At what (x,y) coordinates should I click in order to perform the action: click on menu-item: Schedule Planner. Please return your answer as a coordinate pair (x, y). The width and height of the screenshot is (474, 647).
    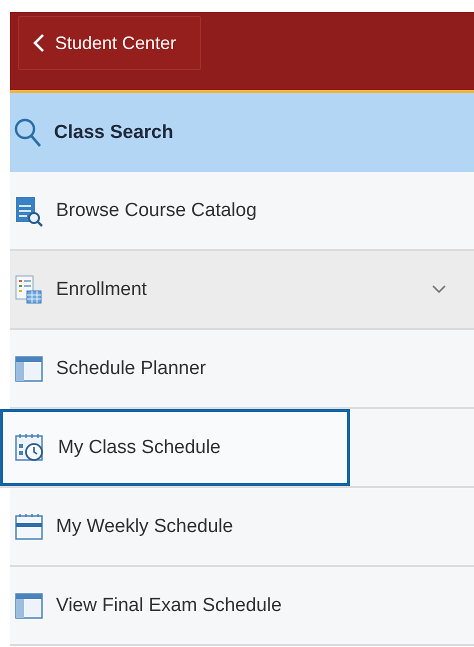
    Looking at the image, I should click on (242, 369).